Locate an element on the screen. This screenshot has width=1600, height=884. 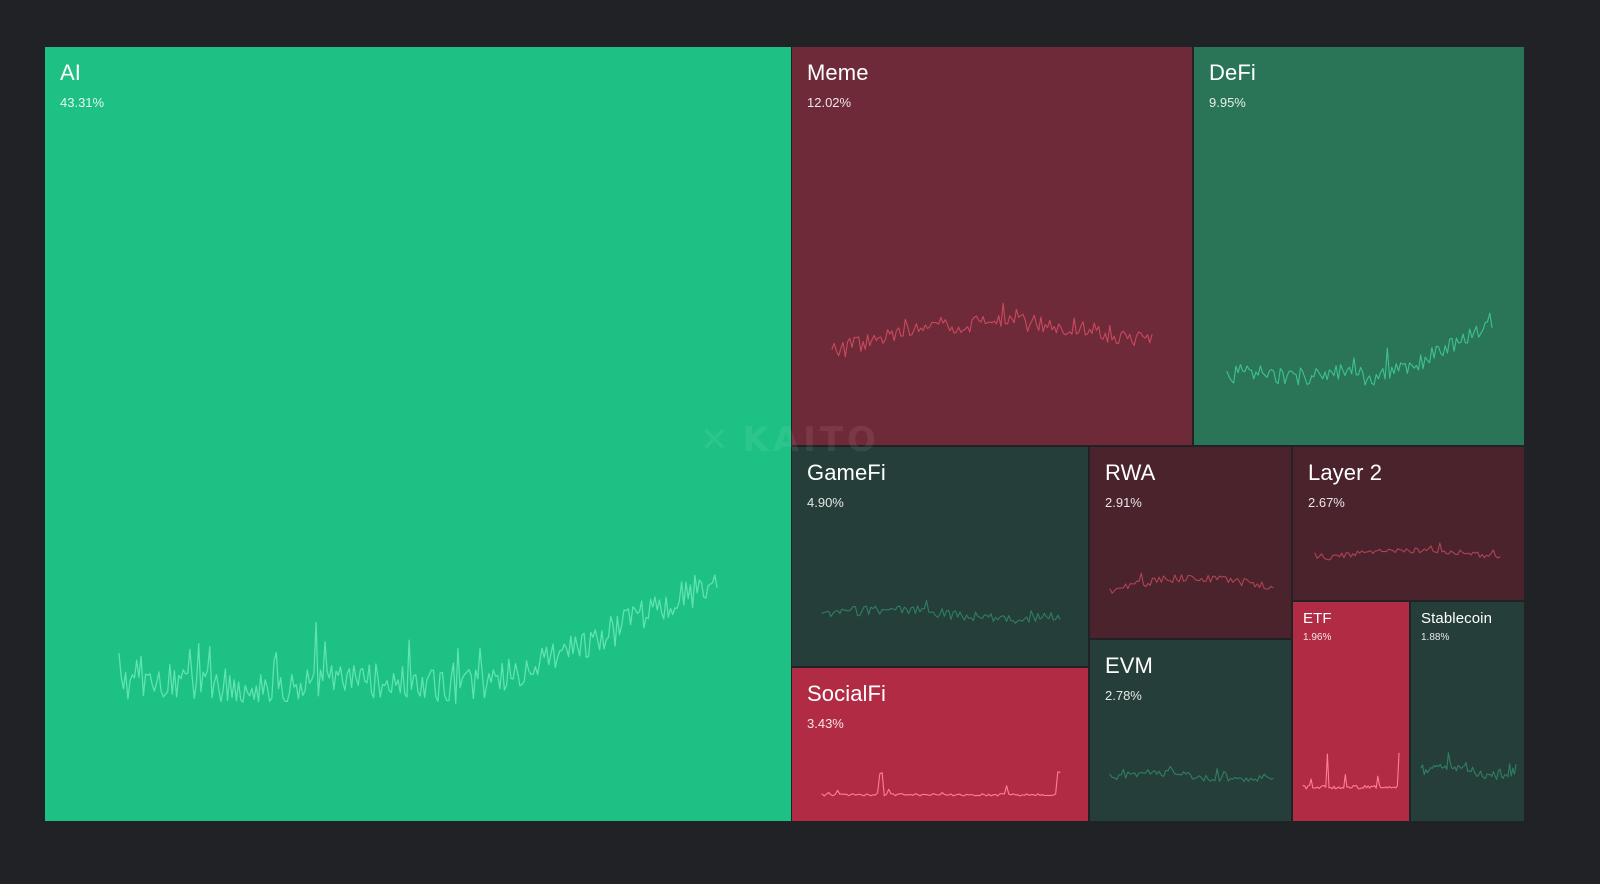
sparkline-path-defi is located at coordinates (1359, 349).